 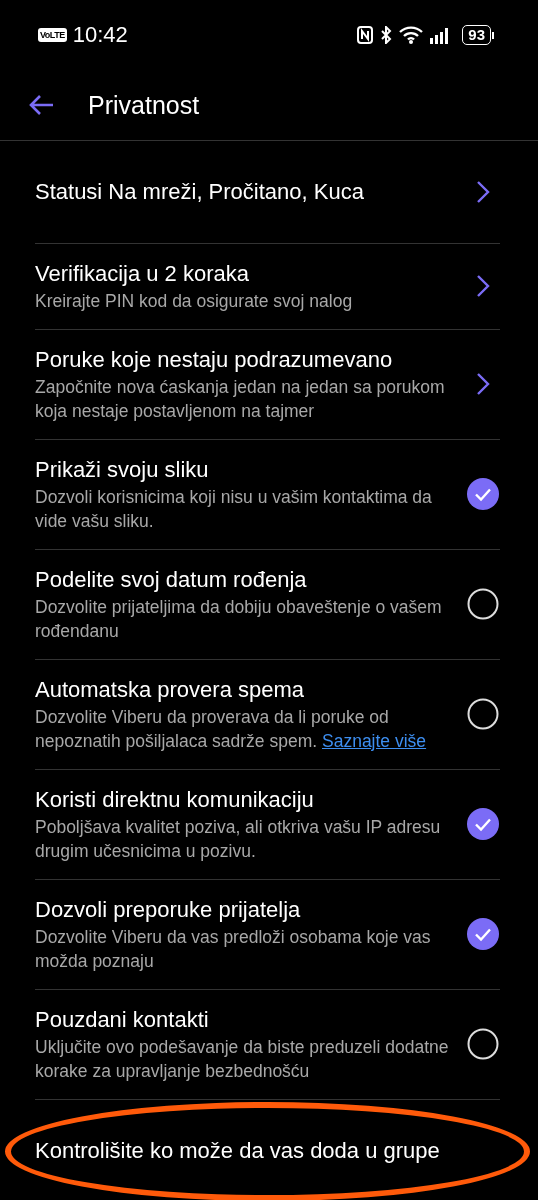 I want to click on item-title: Kontrolišite ko može da vas doda u grupe, so click(x=238, y=1151).